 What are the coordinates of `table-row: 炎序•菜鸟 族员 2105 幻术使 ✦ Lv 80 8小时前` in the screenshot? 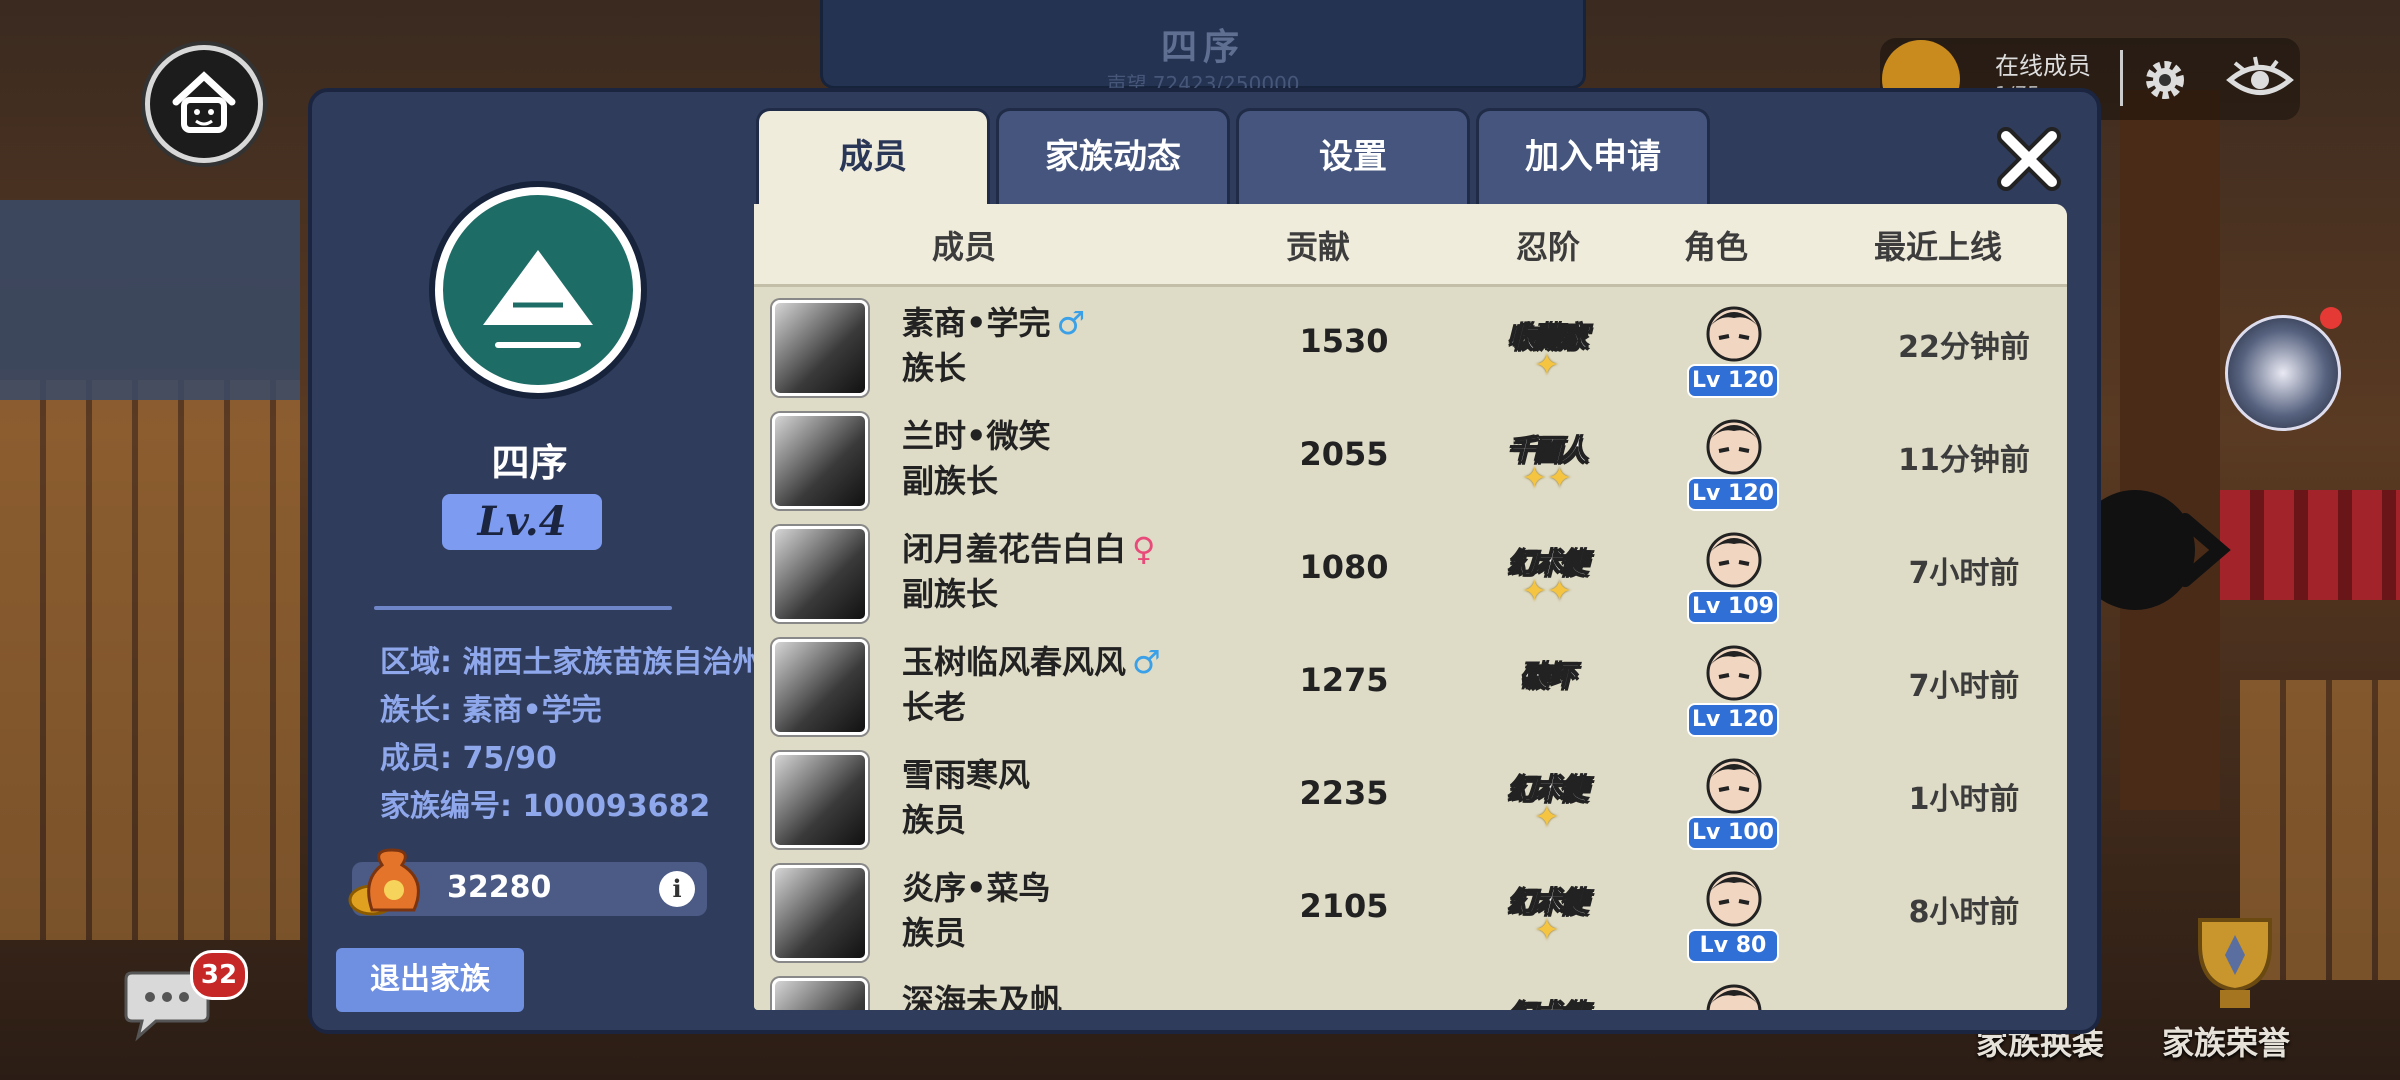 It's located at (1410, 911).